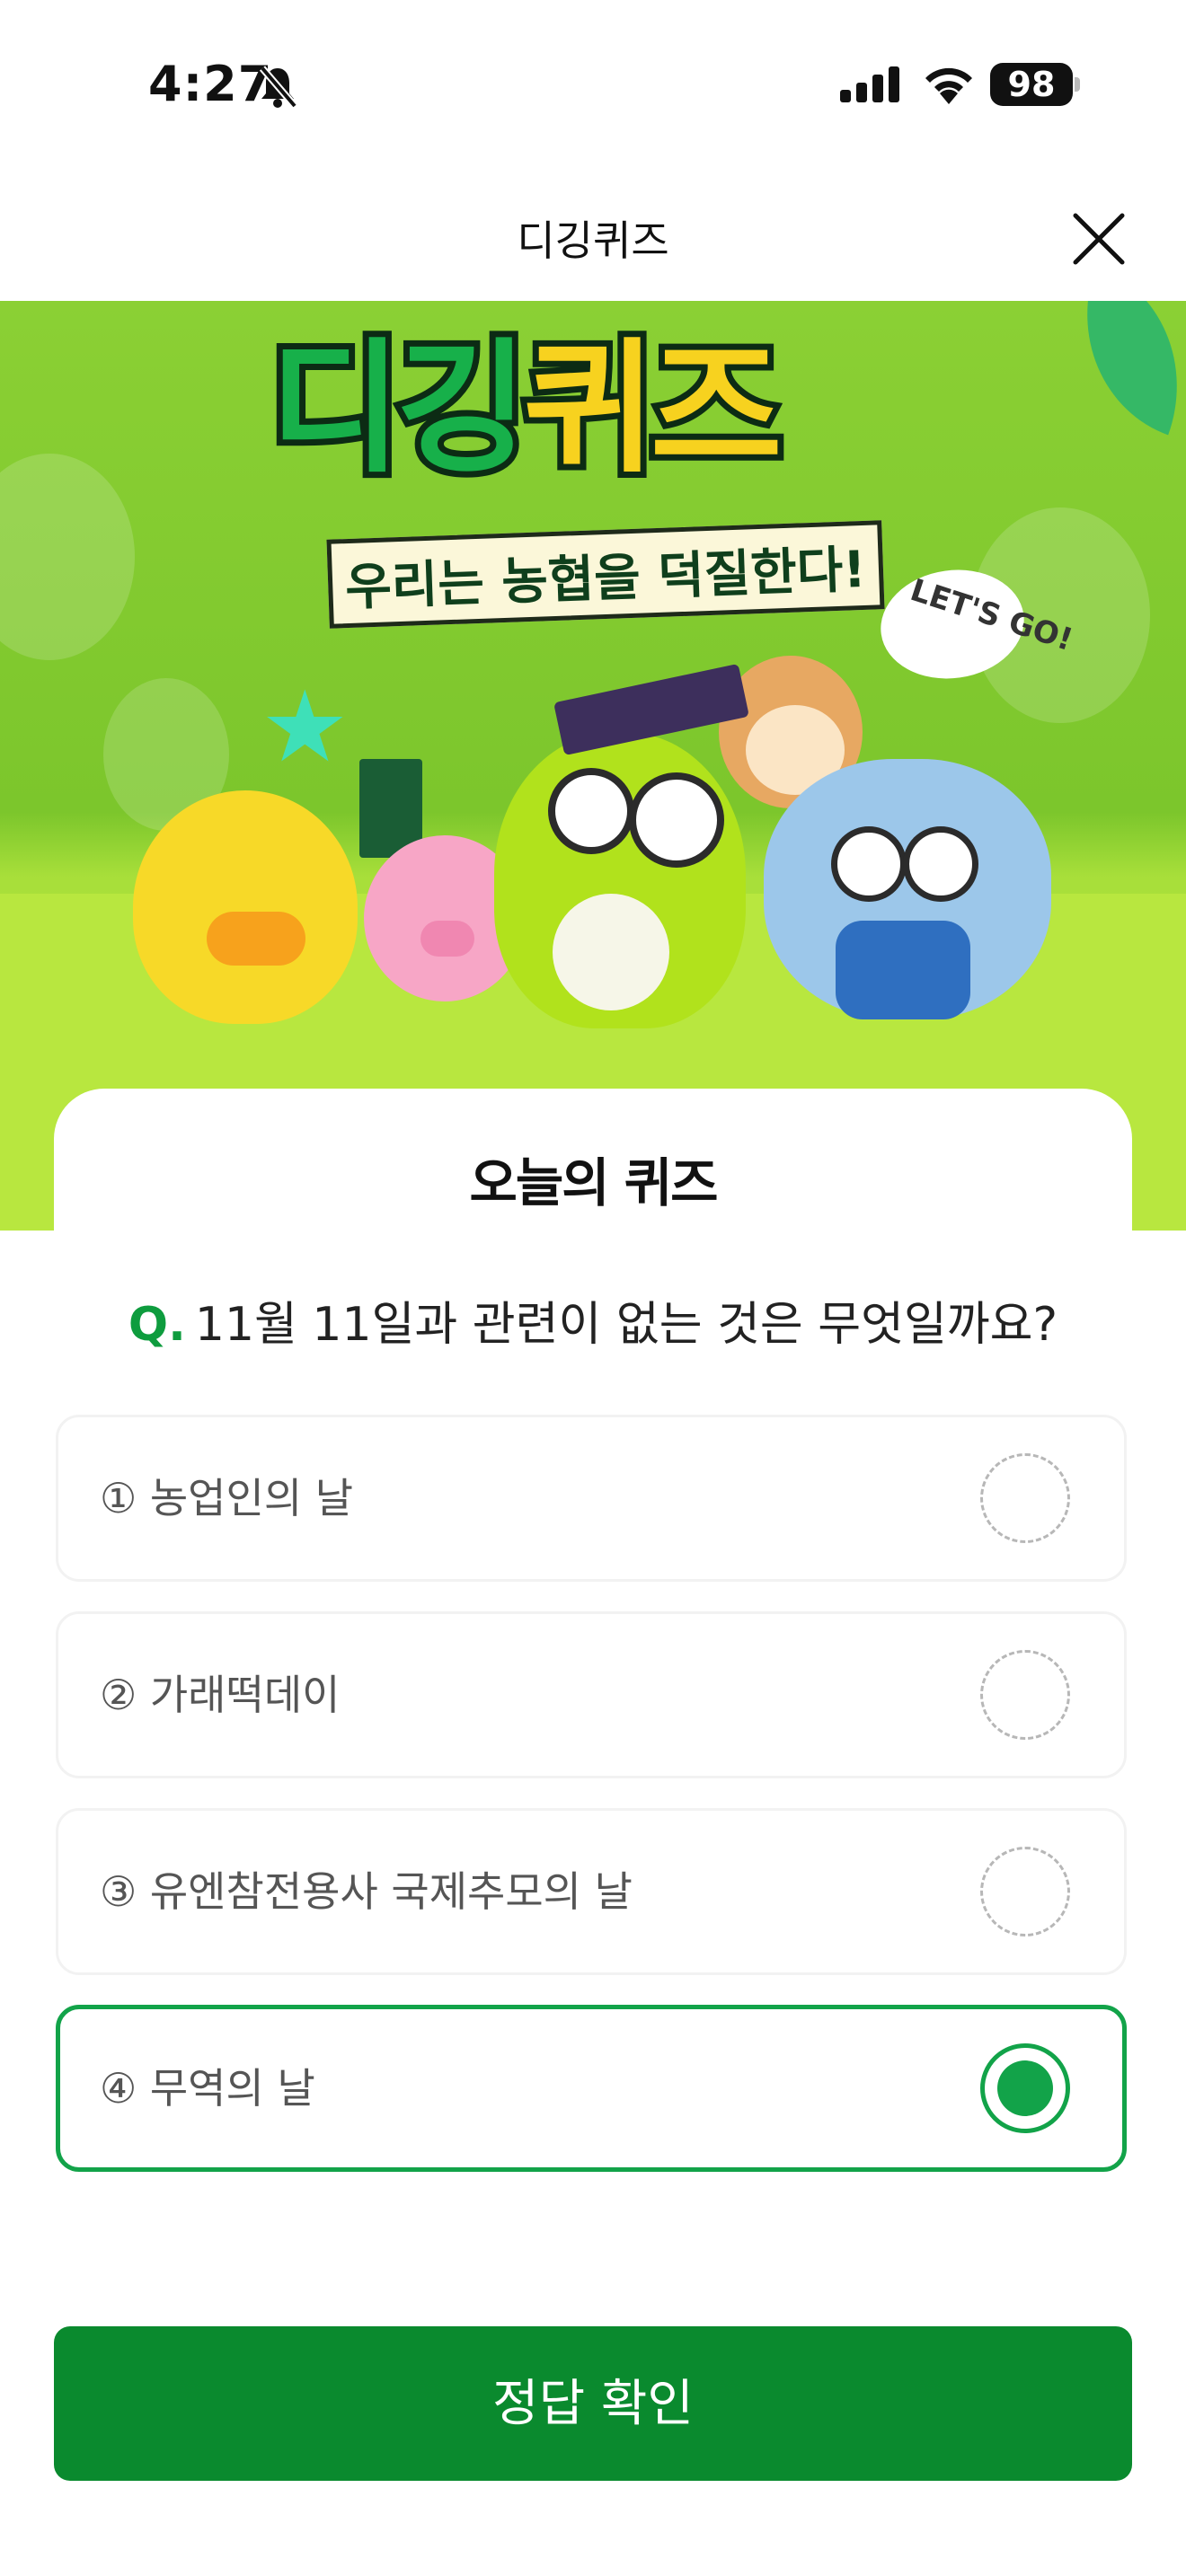 Image resolution: width=1186 pixels, height=2576 pixels. What do you see at coordinates (948, 85) in the screenshot?
I see `wifi-icon` at bounding box center [948, 85].